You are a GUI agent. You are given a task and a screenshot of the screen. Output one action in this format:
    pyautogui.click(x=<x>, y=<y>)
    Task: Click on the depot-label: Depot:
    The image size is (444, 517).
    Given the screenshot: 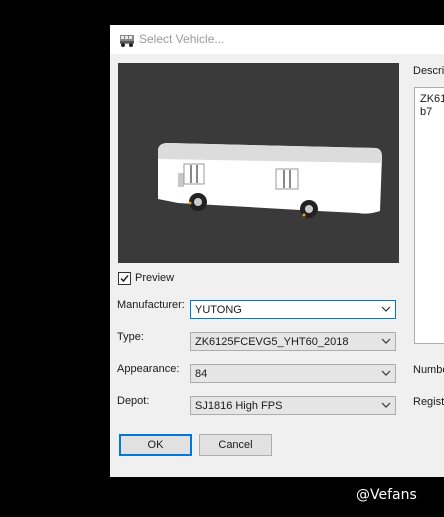 What is the action you would take?
    pyautogui.click(x=133, y=401)
    